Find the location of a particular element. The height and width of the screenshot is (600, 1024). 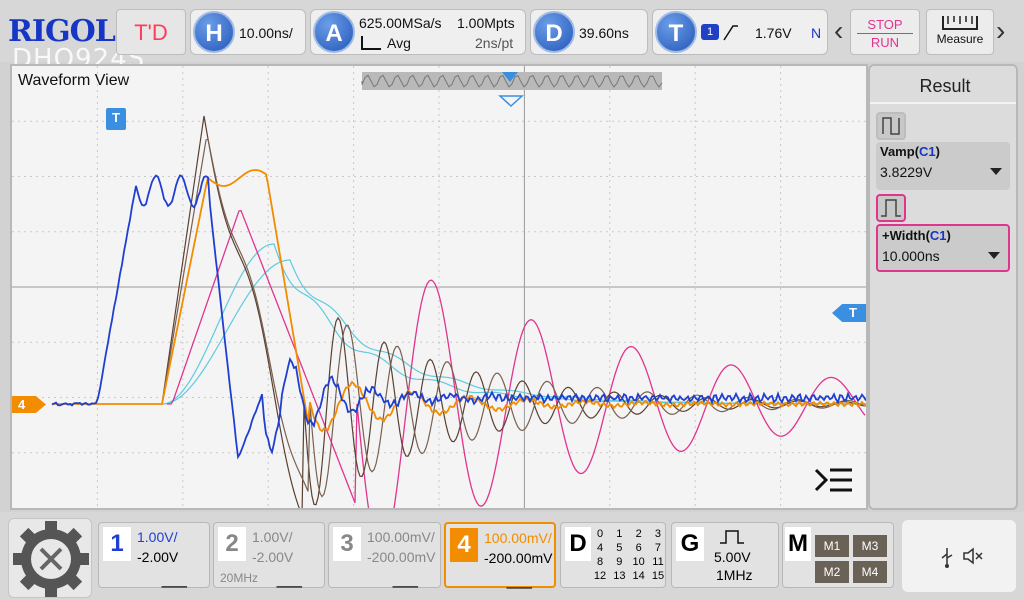

acquire-control: A 625.00MSa/s 1.00Mpts Avg 2ns/pt is located at coordinates (418, 32).